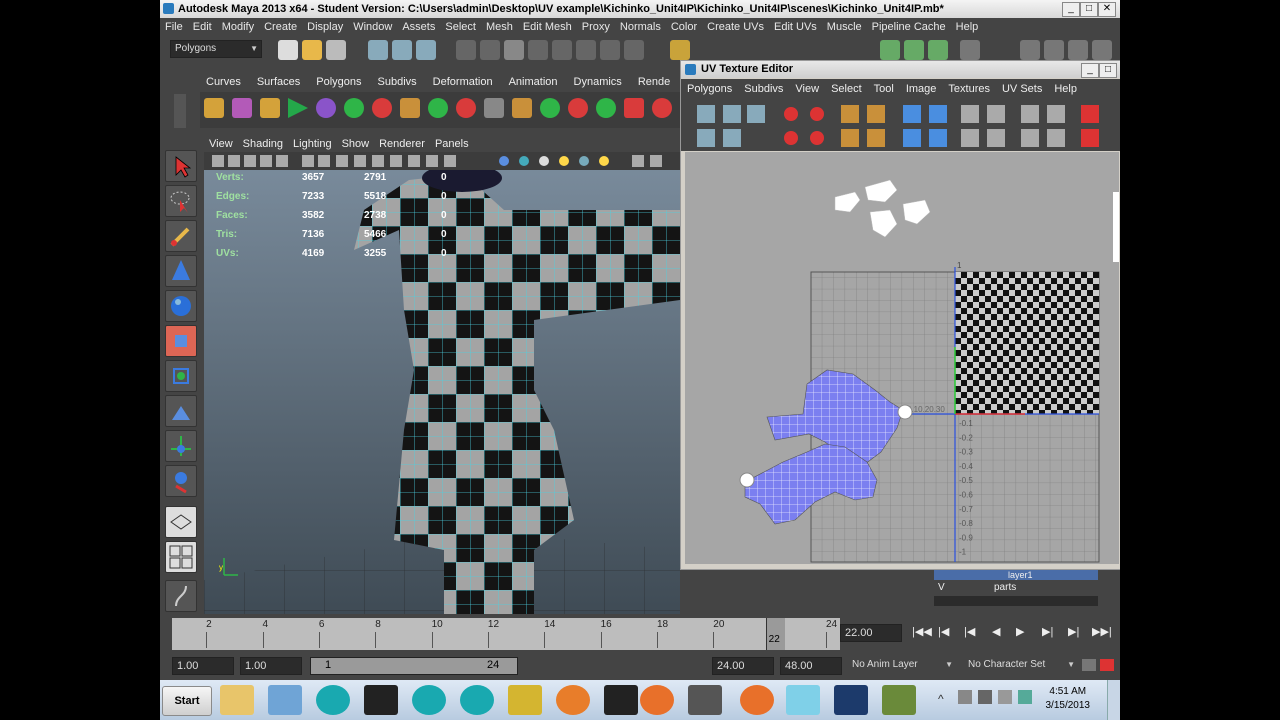 Image resolution: width=1280 pixels, height=720 pixels. What do you see at coordinates (634, 108) in the screenshot?
I see `attach-icon` at bounding box center [634, 108].